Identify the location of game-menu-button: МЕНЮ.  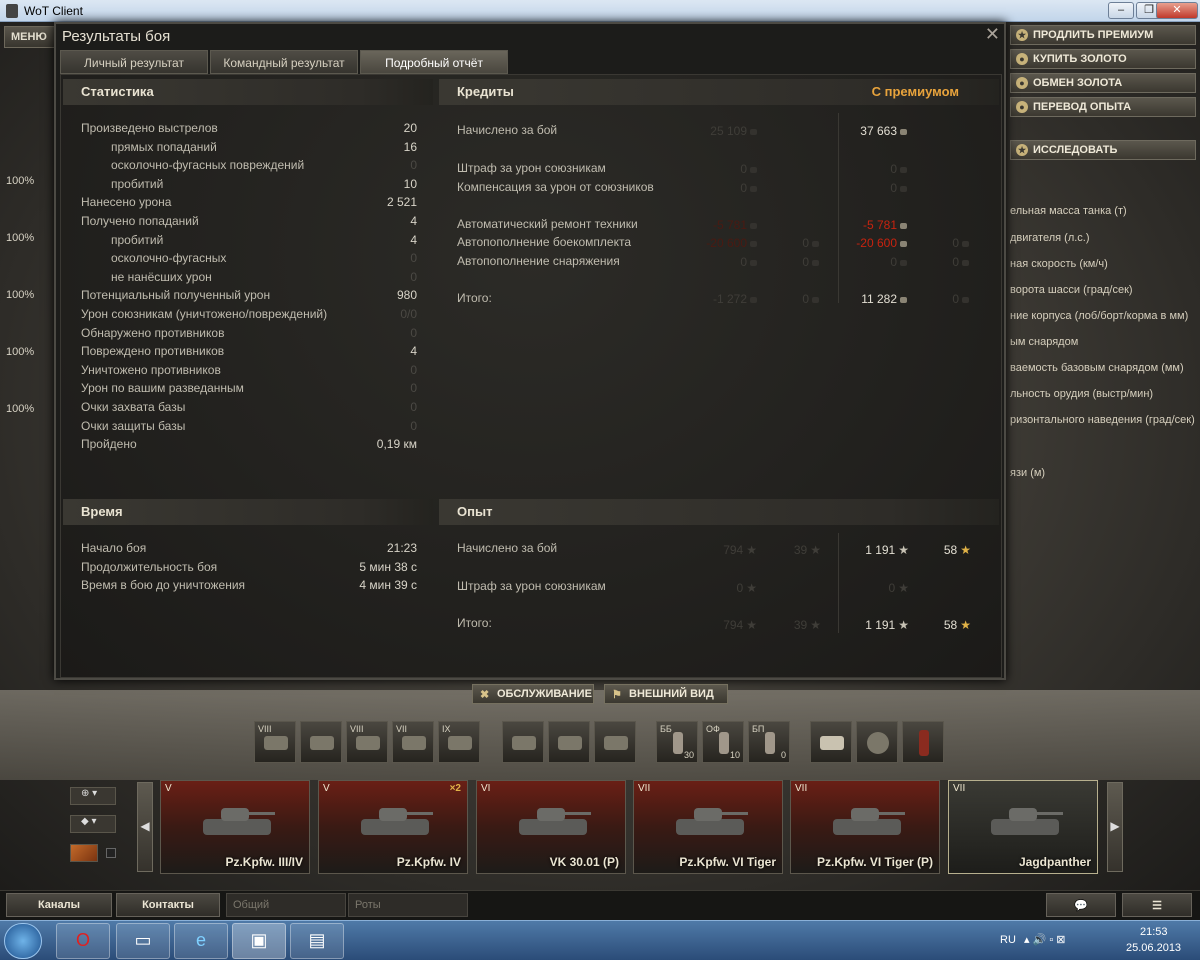
(30, 37).